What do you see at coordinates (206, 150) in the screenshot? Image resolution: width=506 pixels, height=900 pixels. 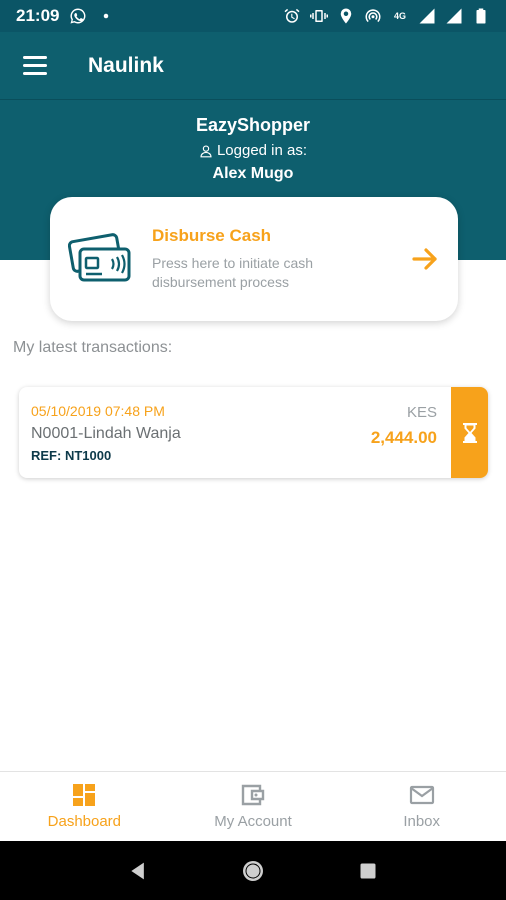 I see `user-icon` at bounding box center [206, 150].